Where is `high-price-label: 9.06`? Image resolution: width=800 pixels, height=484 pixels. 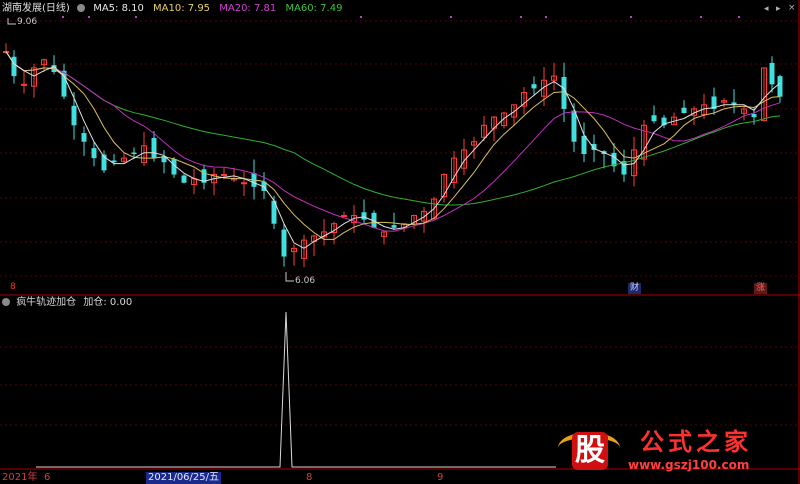 high-price-label: 9.06 is located at coordinates (27, 22).